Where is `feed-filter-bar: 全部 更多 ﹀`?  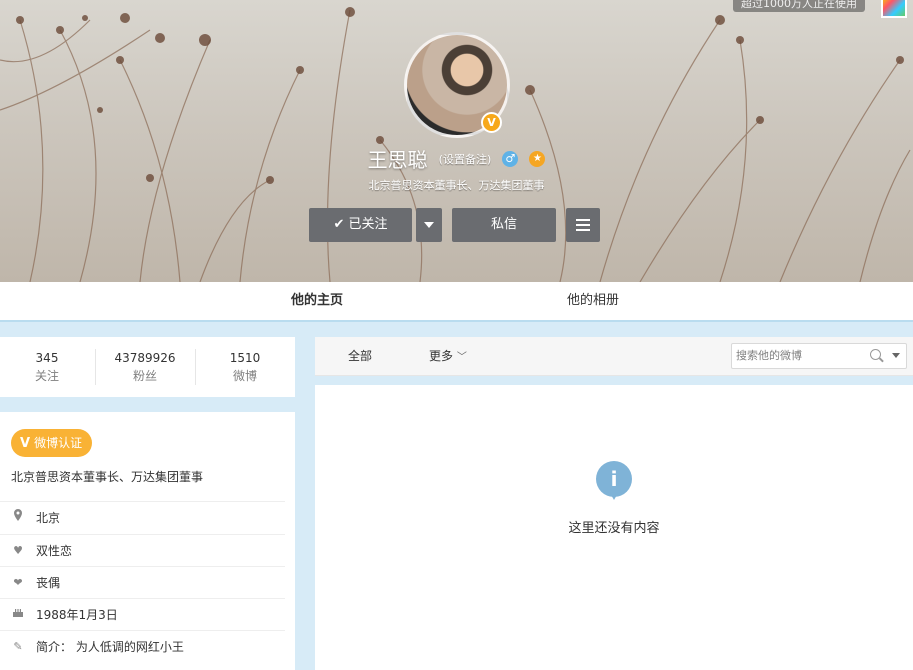 feed-filter-bar: 全部 更多 ﹀ is located at coordinates (614, 356).